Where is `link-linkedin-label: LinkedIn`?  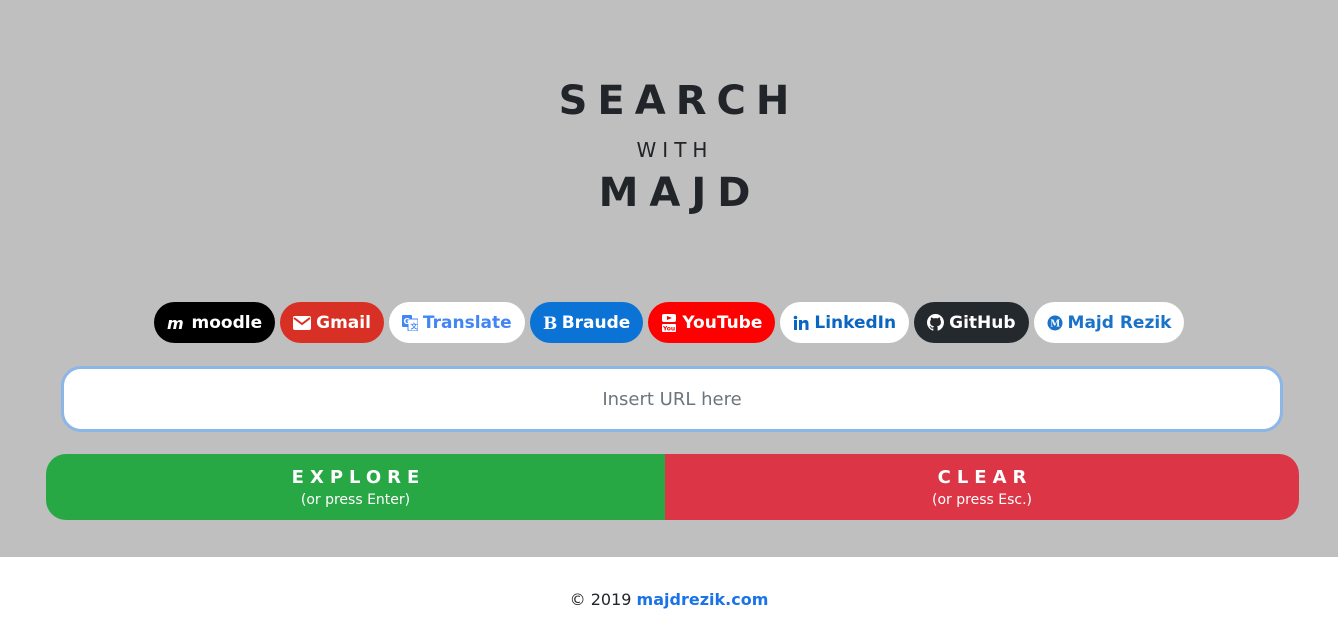 link-linkedin-label: LinkedIn is located at coordinates (855, 322).